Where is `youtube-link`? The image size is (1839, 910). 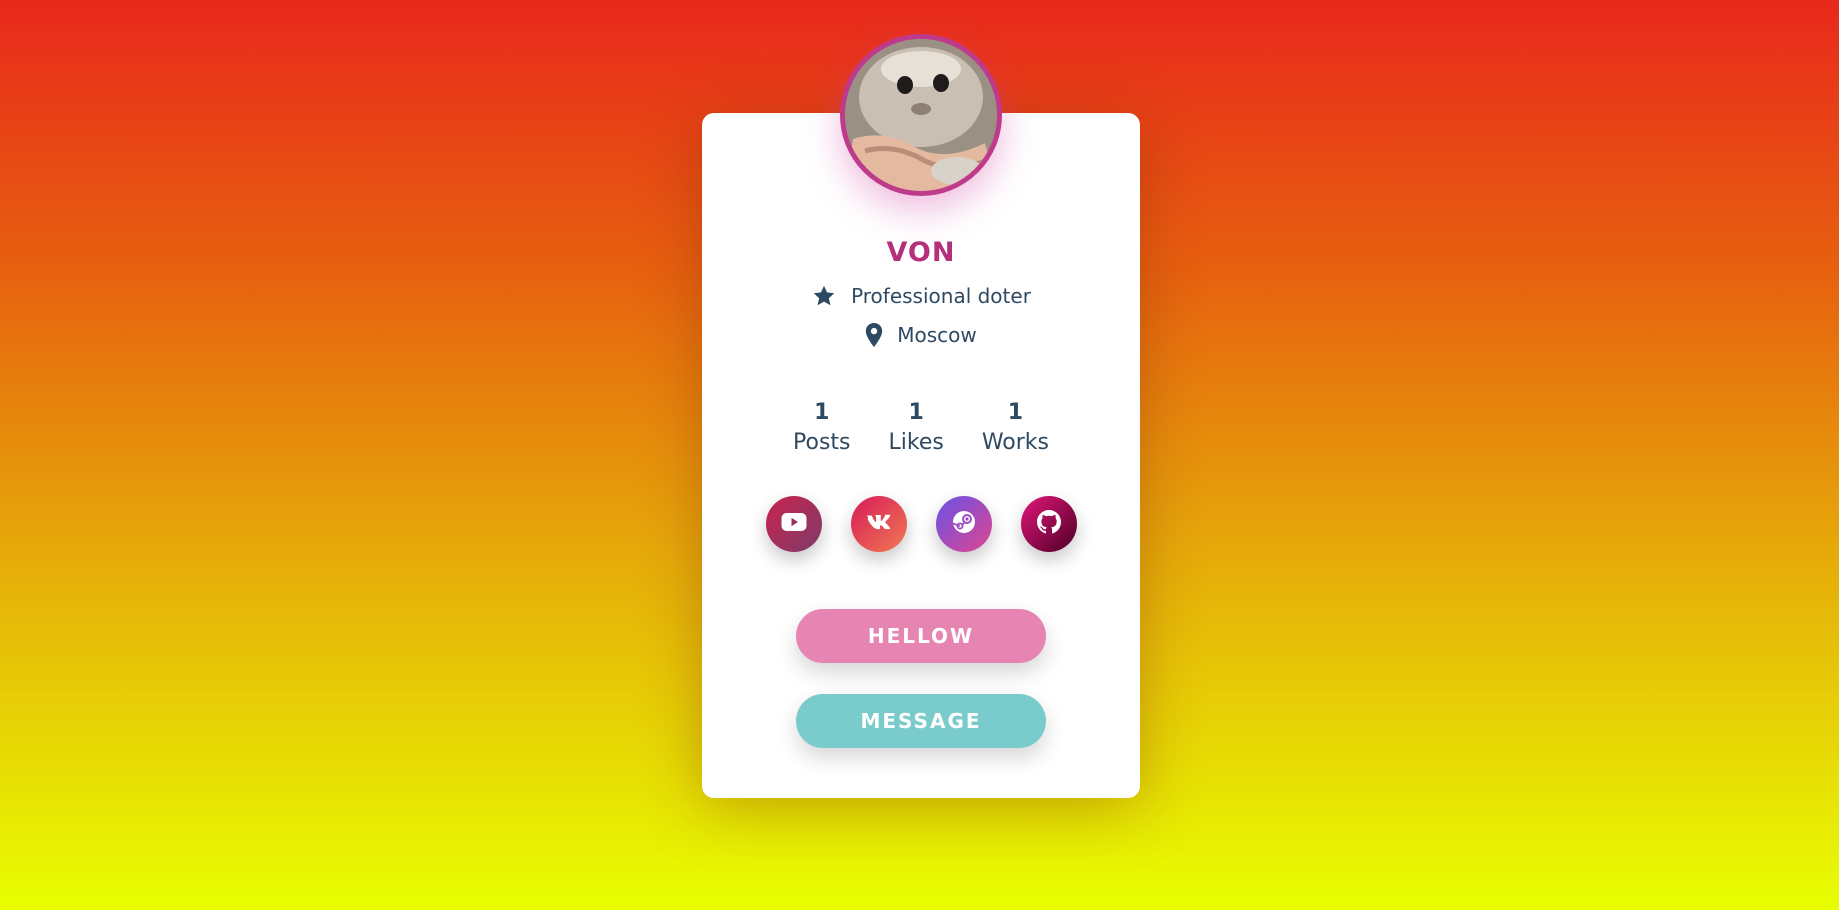 youtube-link is located at coordinates (793, 524).